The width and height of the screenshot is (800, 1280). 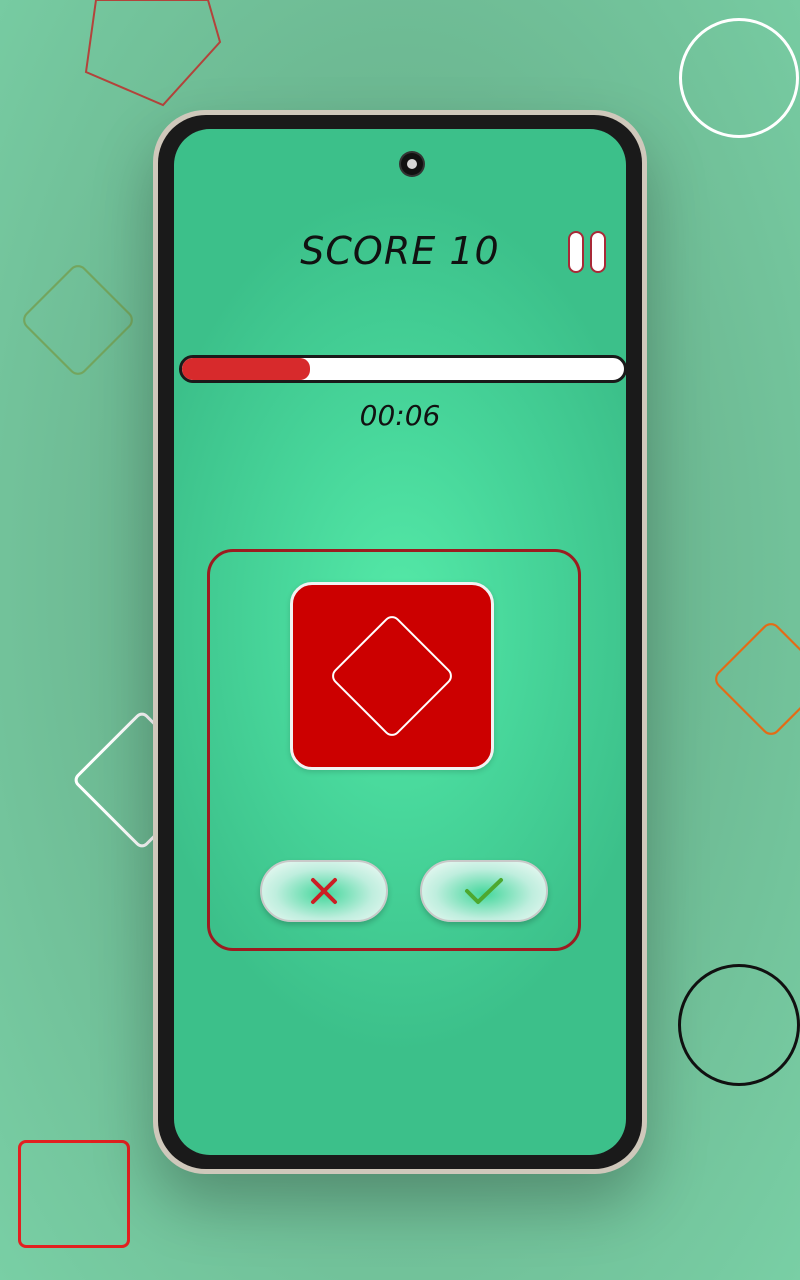 I want to click on diamond-shape-icon, so click(x=392, y=676).